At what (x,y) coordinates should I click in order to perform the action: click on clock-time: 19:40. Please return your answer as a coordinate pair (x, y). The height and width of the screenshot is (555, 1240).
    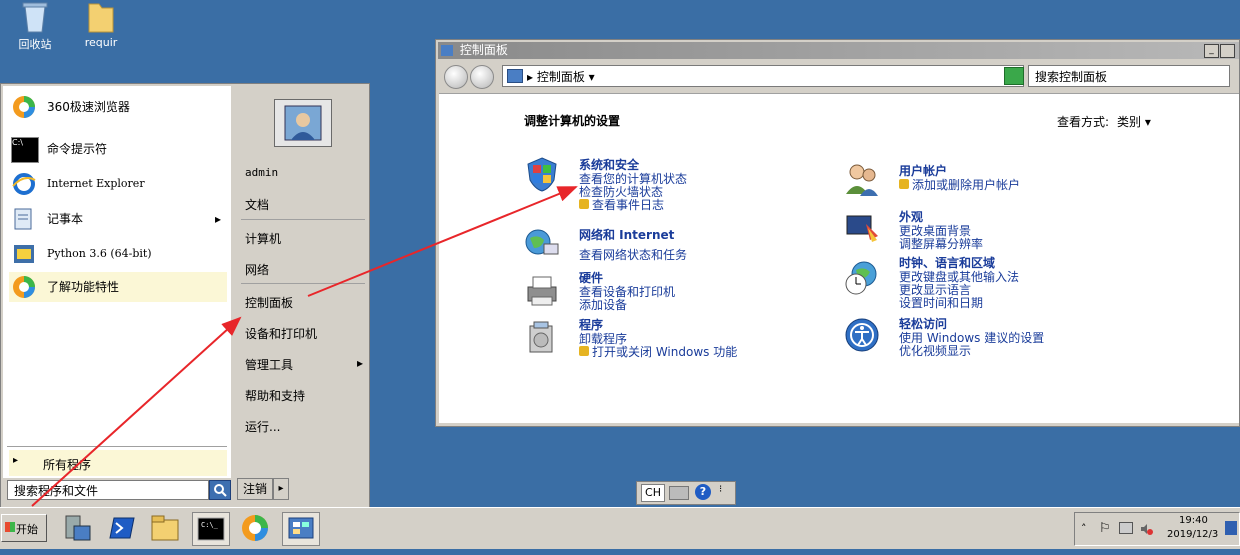
    Looking at the image, I should click on (1193, 520).